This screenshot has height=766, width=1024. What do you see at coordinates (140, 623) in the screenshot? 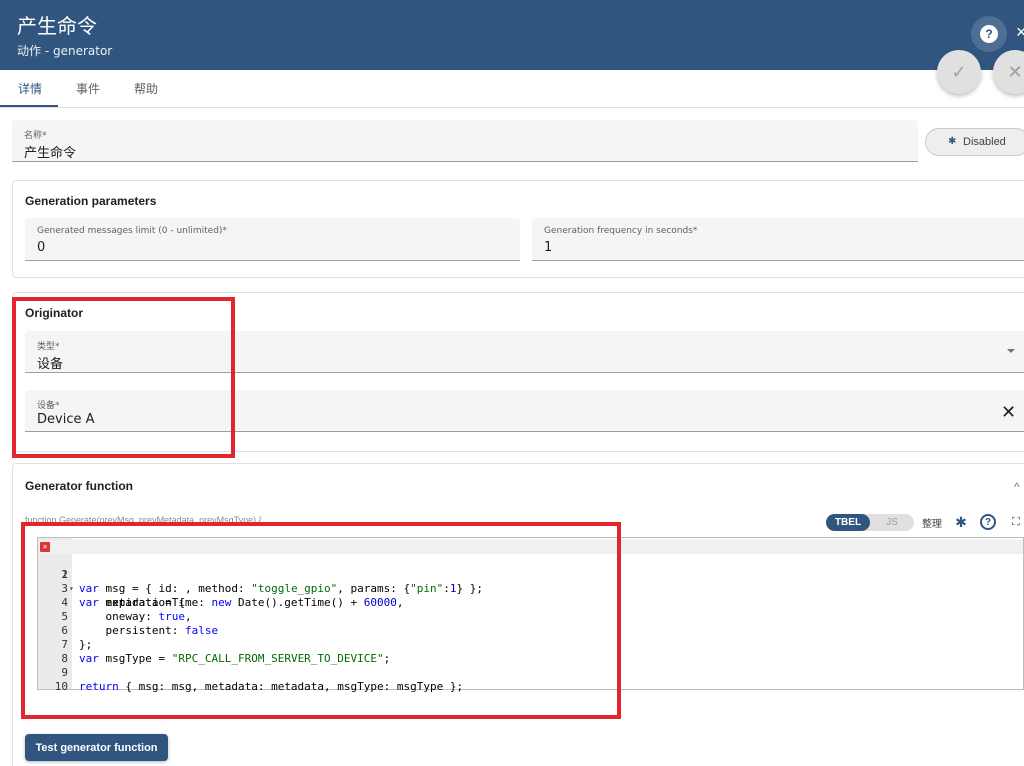
I see `code-line: 5 persistent: false` at bounding box center [140, 623].